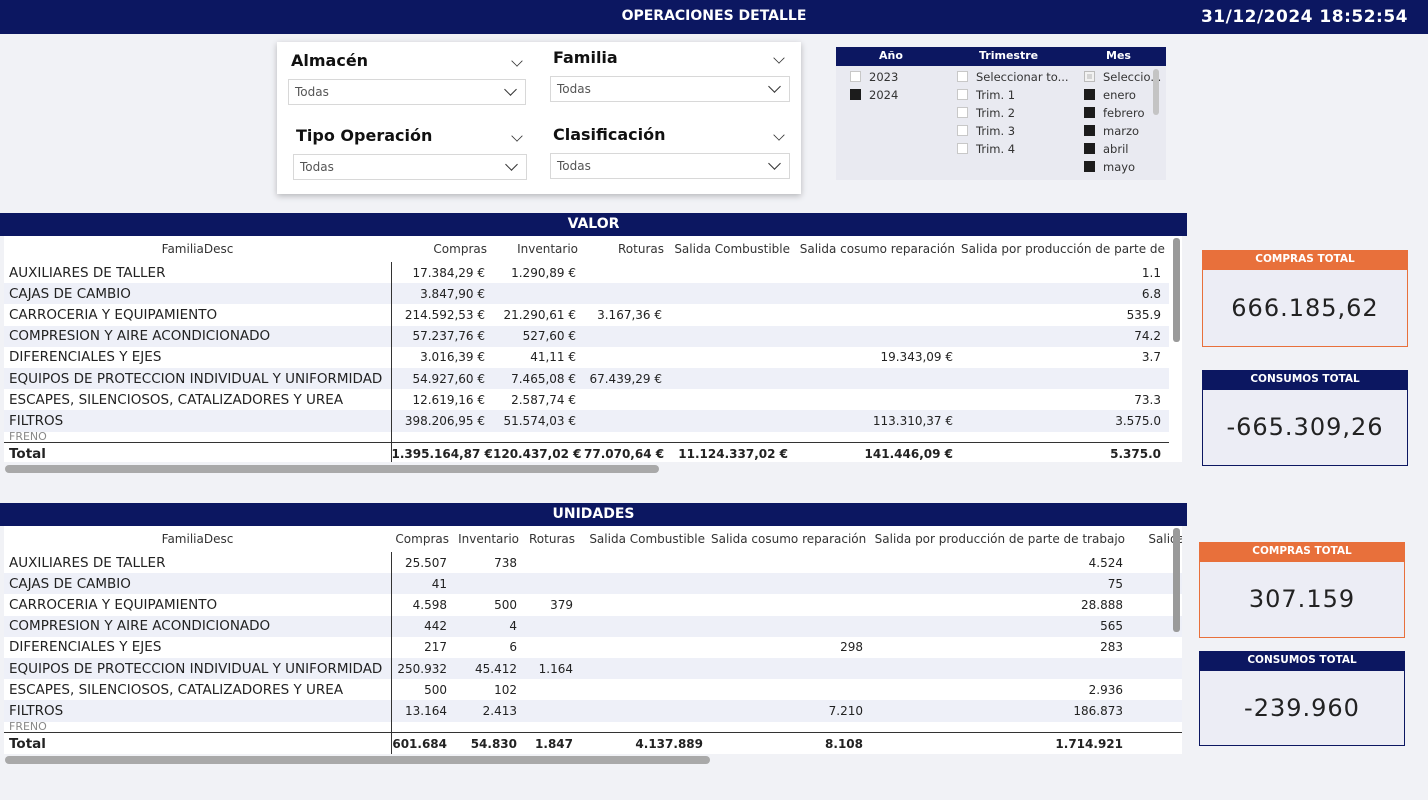 The image size is (1428, 800). I want to click on quarter-option: Trim. 1, so click(986, 96).